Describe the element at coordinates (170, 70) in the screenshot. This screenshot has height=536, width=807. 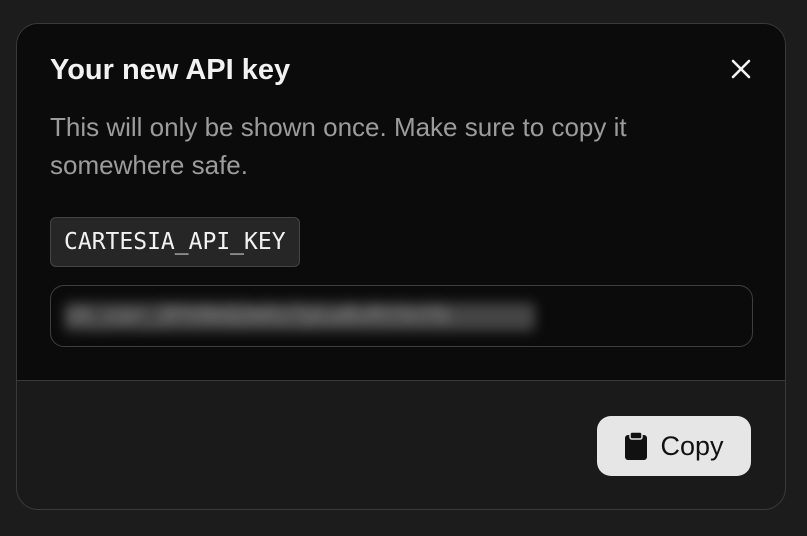
I see `dialog-title: Your new API key` at that location.